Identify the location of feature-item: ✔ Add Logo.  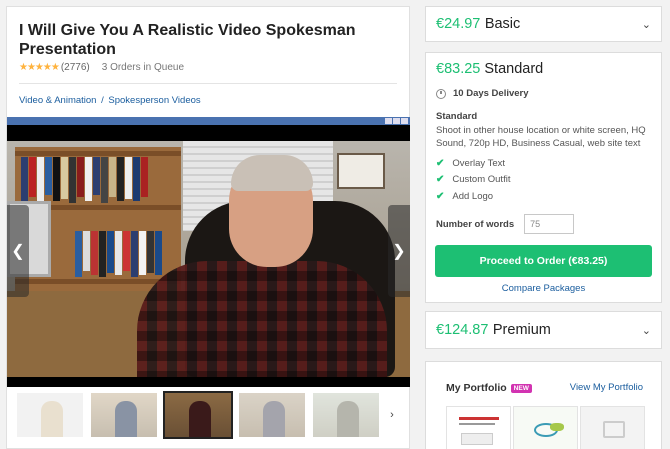
(465, 196).